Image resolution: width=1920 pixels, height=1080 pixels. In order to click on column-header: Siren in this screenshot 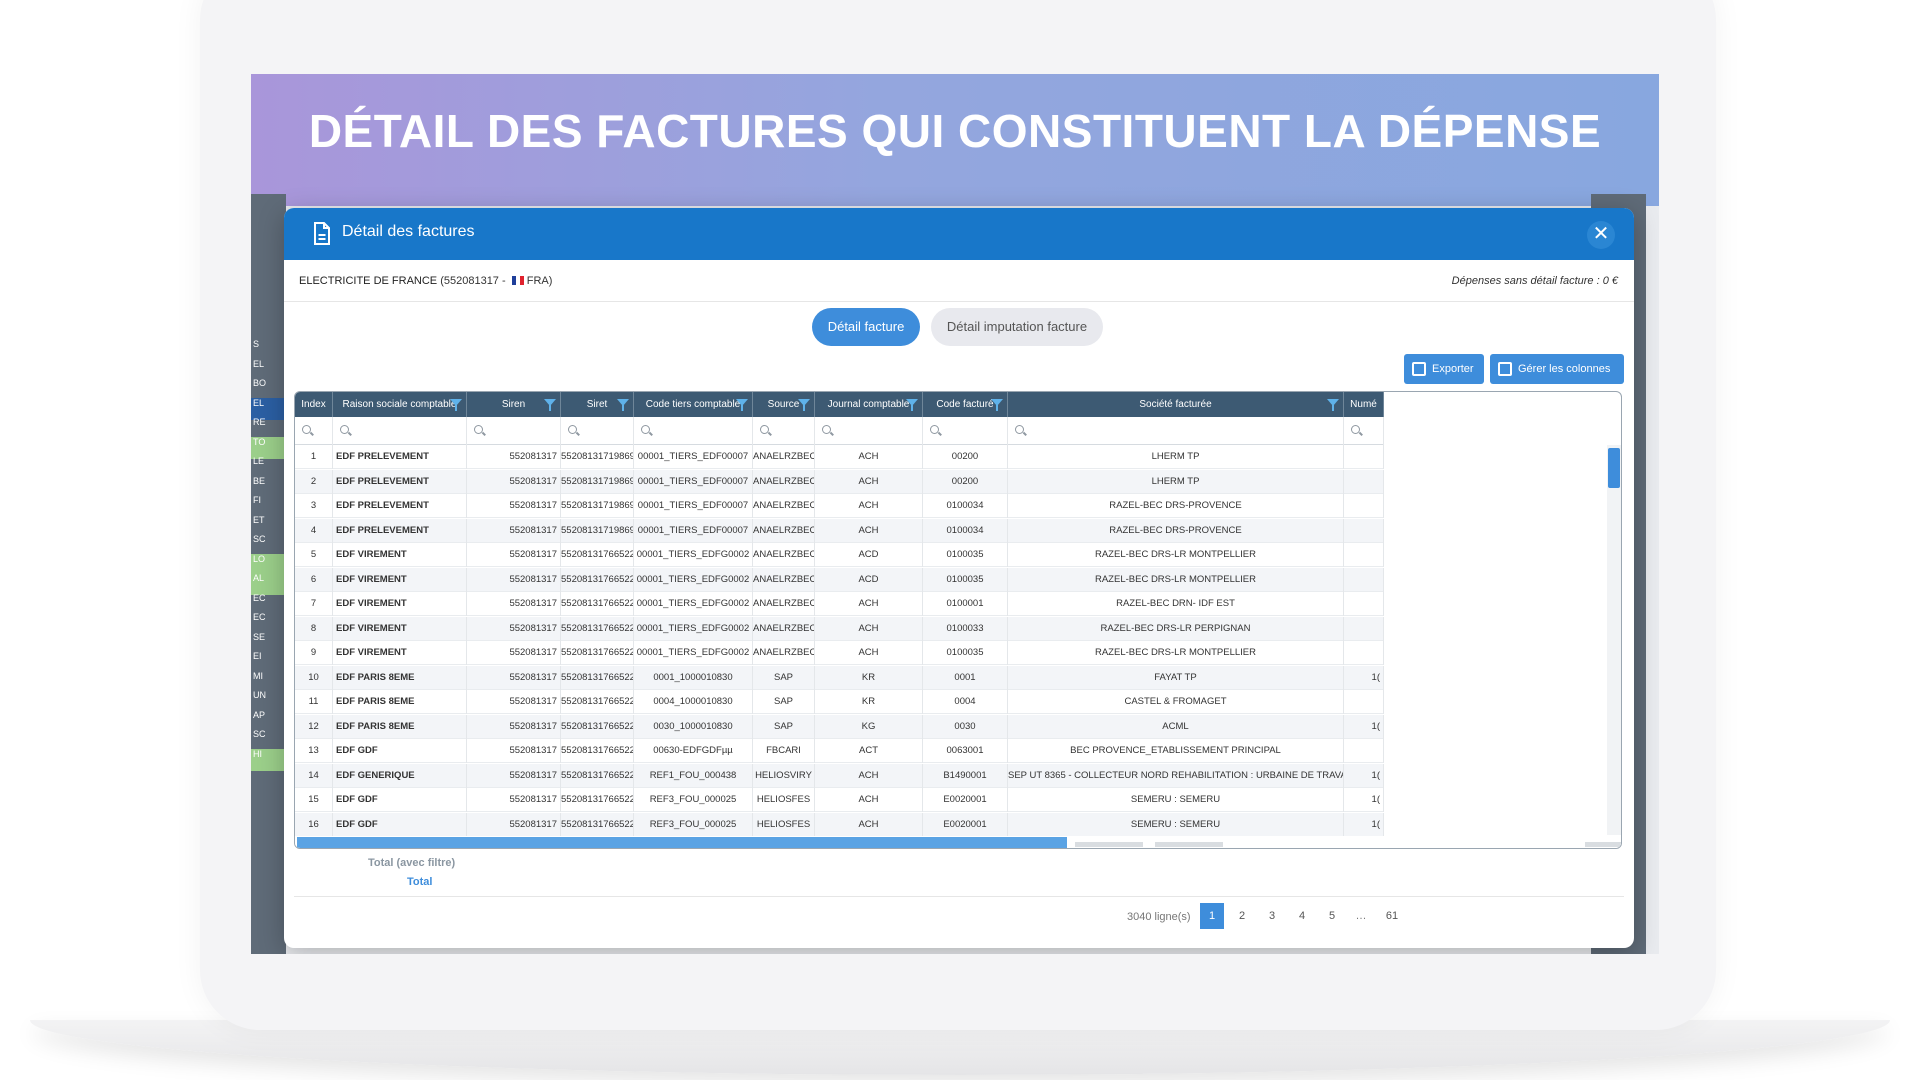, I will do `click(514, 404)`.